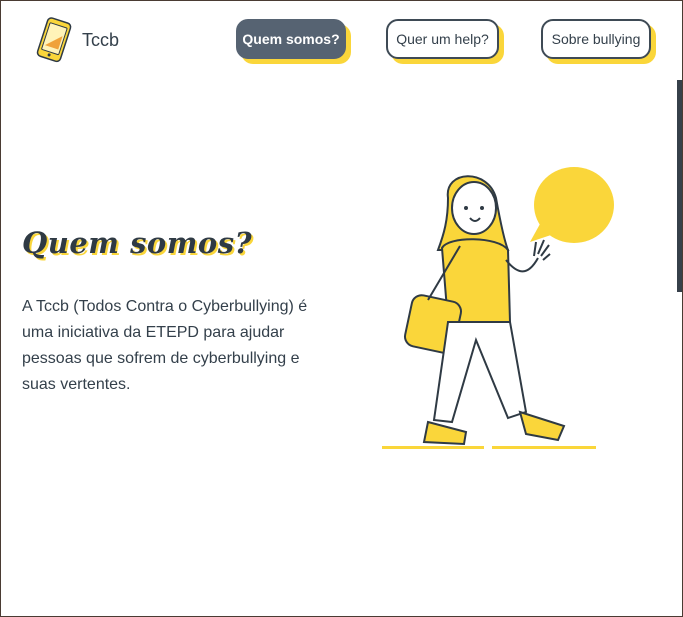 The width and height of the screenshot is (683, 617). I want to click on phone-logo-icon, so click(55, 40).